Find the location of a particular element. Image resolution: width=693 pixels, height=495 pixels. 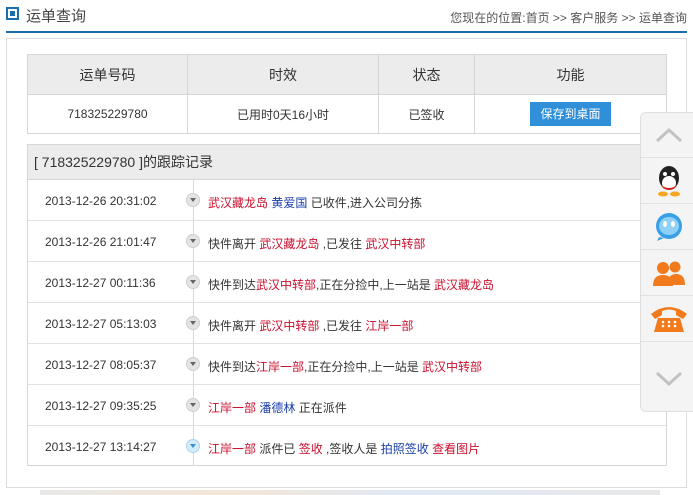

record-time: 2013-12-27 09:35:25 is located at coordinates (101, 406).